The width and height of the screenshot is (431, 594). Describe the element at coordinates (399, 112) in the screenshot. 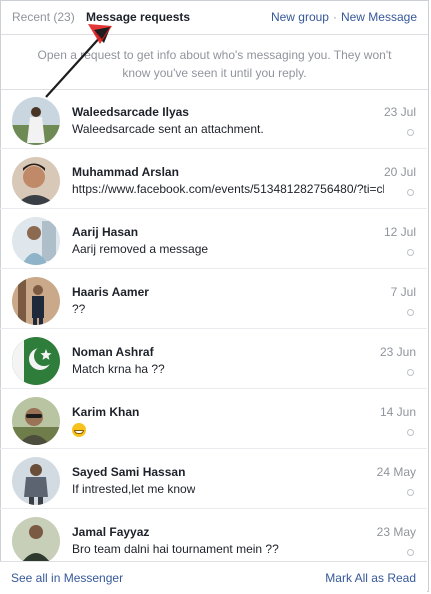

I see `message-date: 23 Jul` at that location.